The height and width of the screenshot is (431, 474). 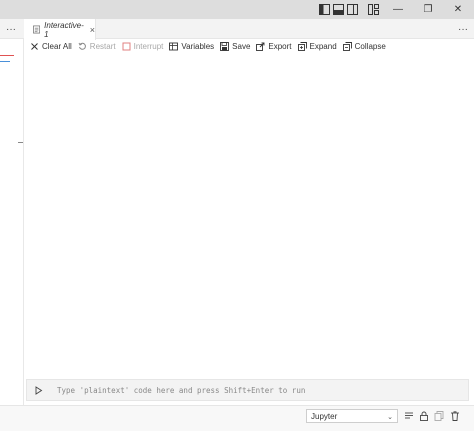 I want to click on export-button: Export, so click(x=274, y=46).